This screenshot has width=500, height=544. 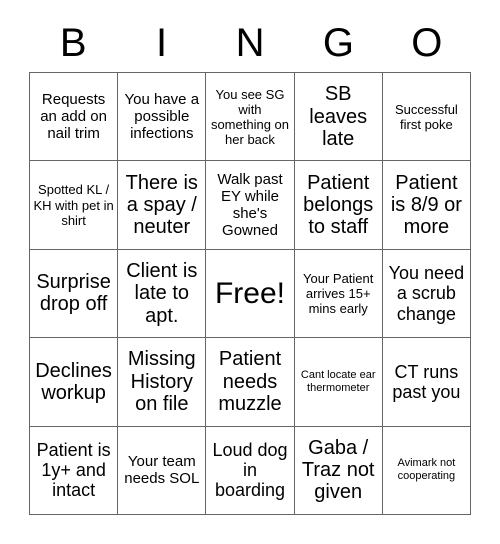 I want to click on bingo-cell: You have a possible infections, so click(x=162, y=117).